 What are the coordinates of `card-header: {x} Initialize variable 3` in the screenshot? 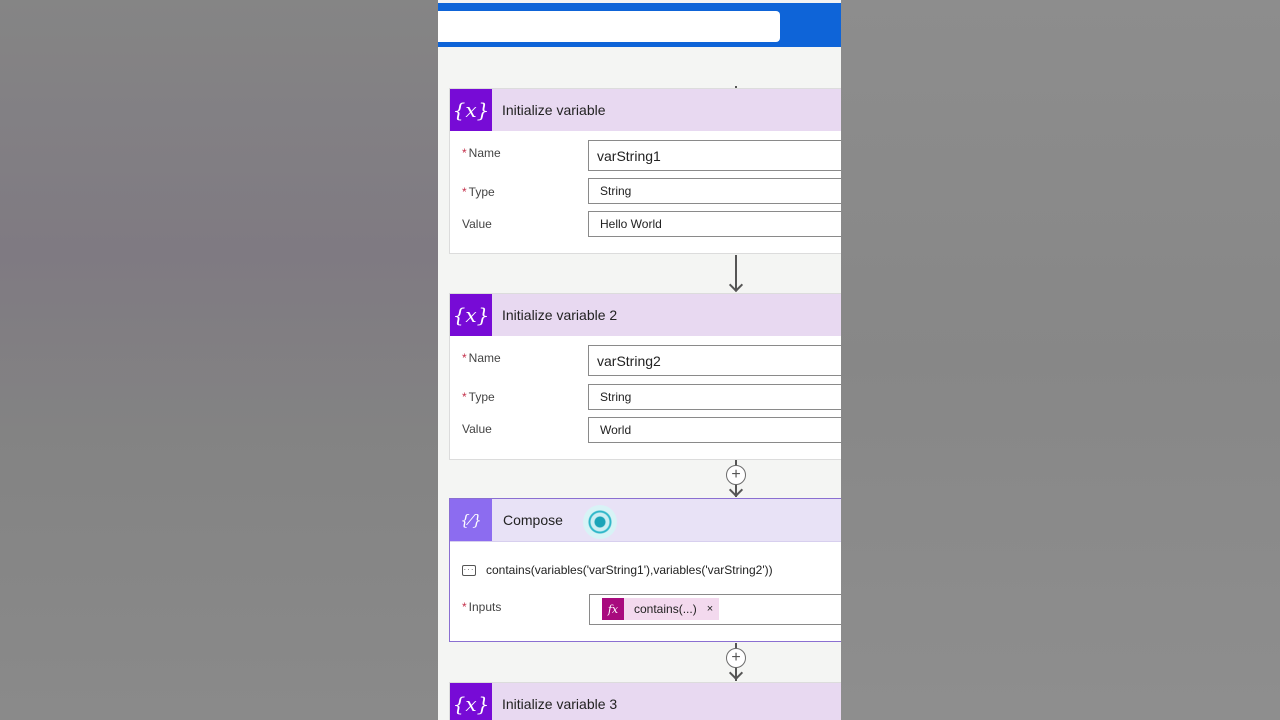 It's located at (645, 701).